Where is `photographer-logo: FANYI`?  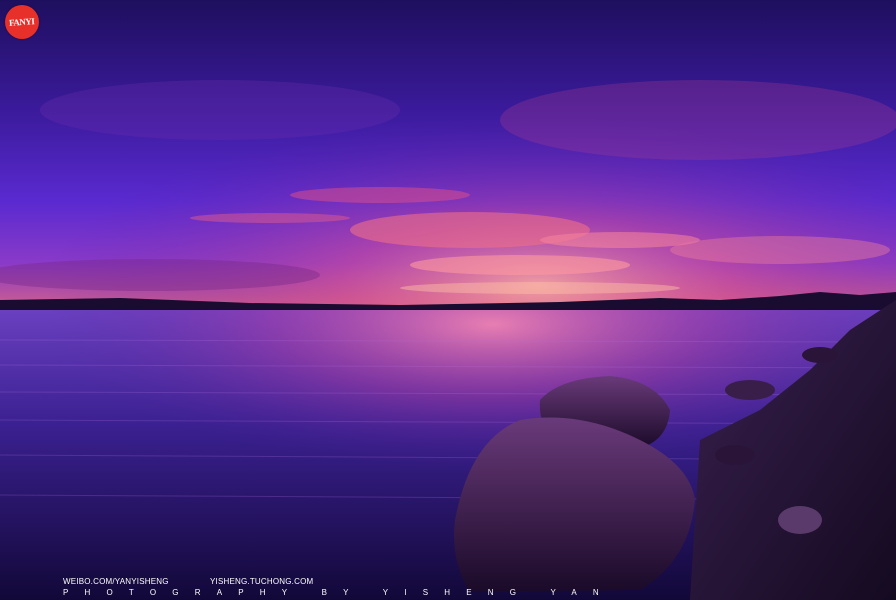
photographer-logo: FANYI is located at coordinates (22, 22).